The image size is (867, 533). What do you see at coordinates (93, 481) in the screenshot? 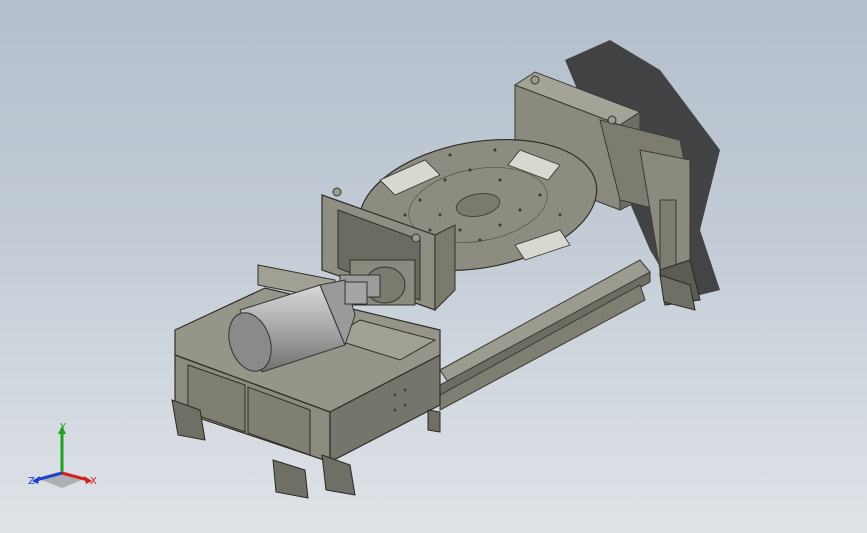
I see `triad-x-label: X` at bounding box center [93, 481].